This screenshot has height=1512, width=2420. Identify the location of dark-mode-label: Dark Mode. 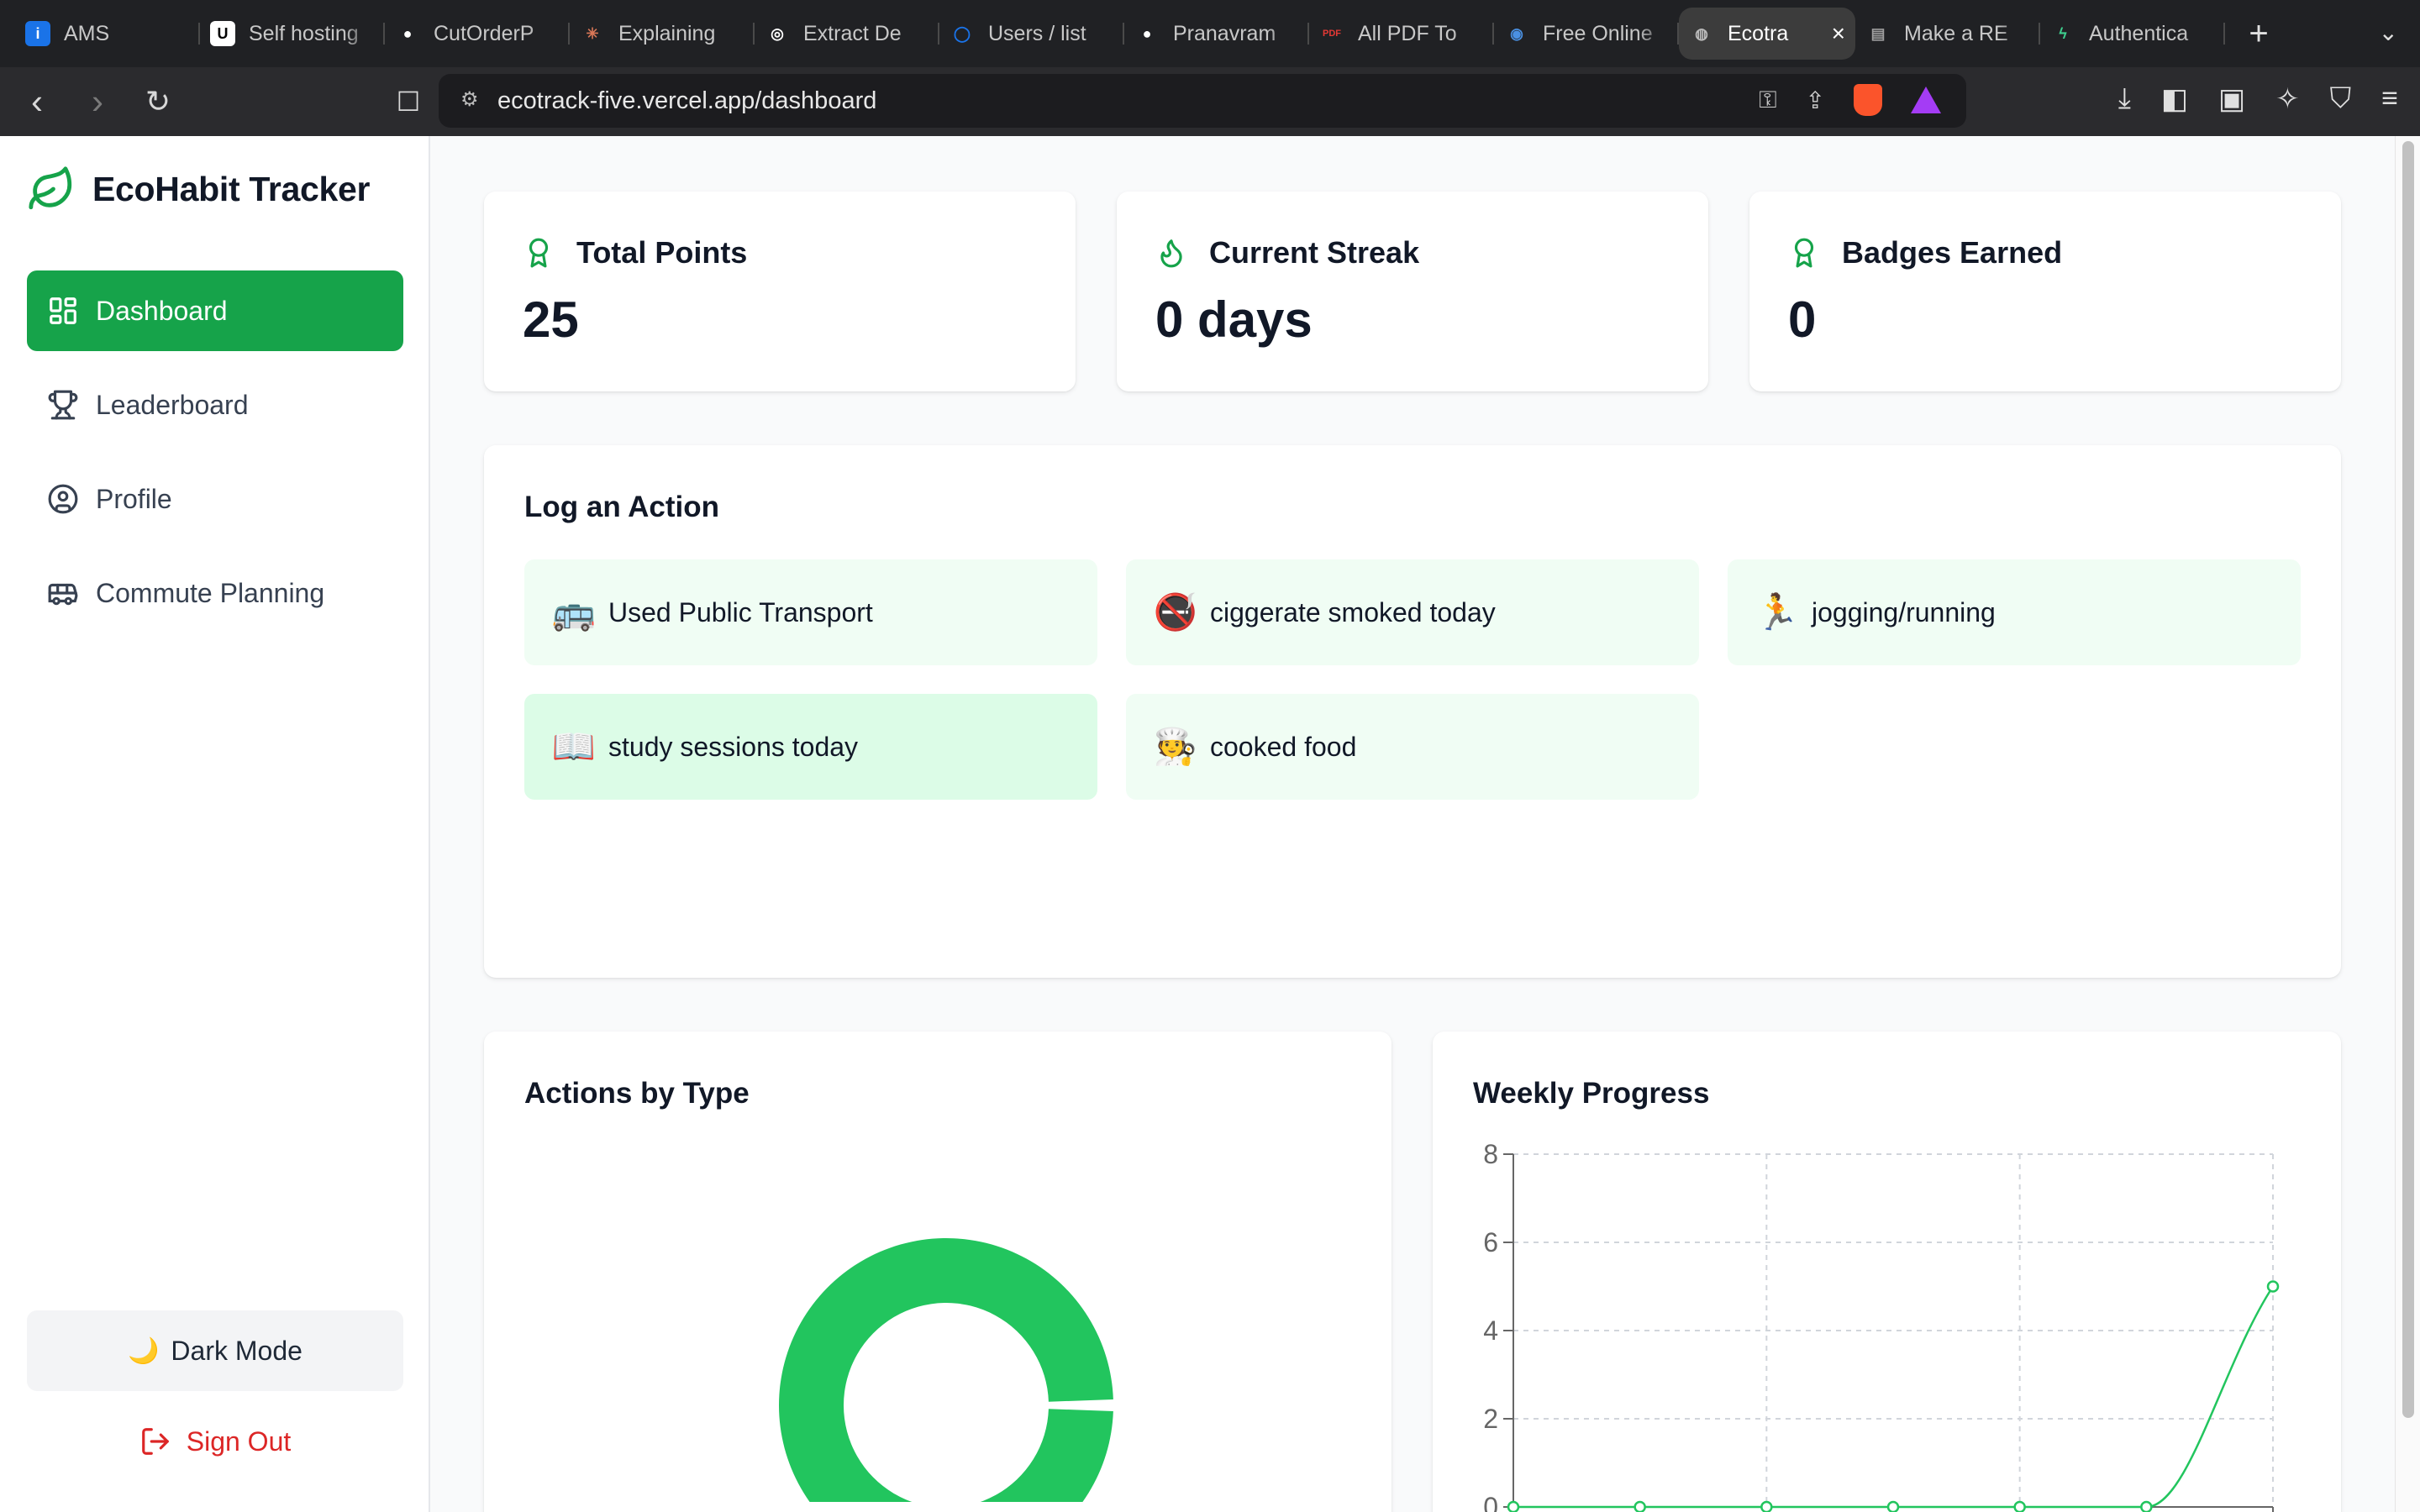
(236, 1350).